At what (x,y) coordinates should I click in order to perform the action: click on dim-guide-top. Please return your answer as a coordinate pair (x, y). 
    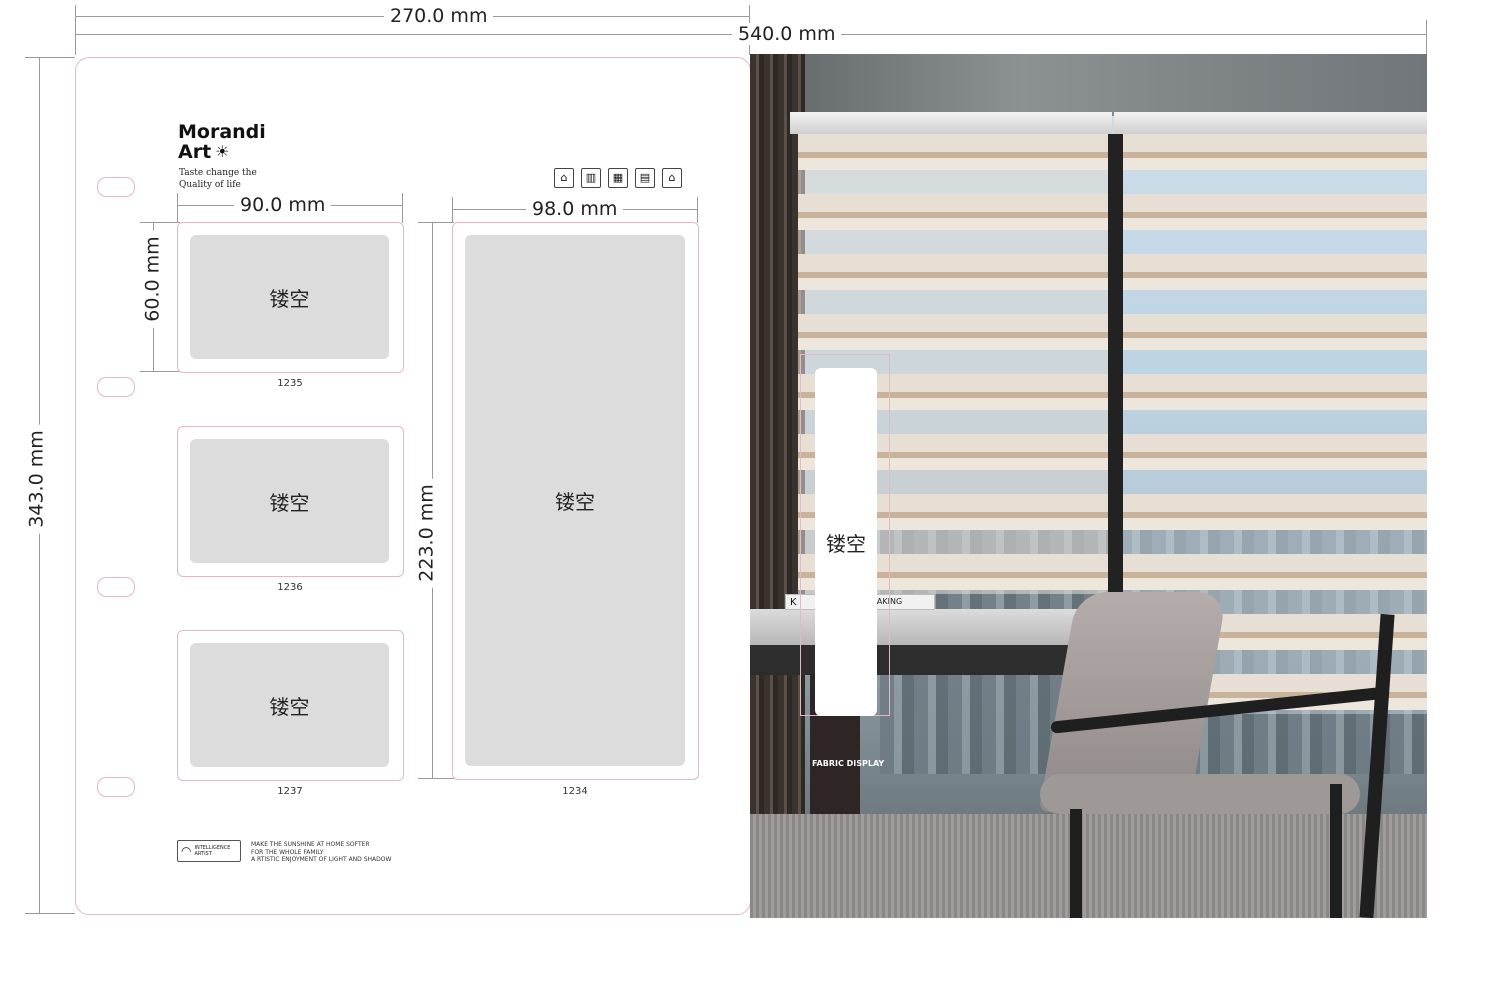
    Looking at the image, I should click on (50, 57).